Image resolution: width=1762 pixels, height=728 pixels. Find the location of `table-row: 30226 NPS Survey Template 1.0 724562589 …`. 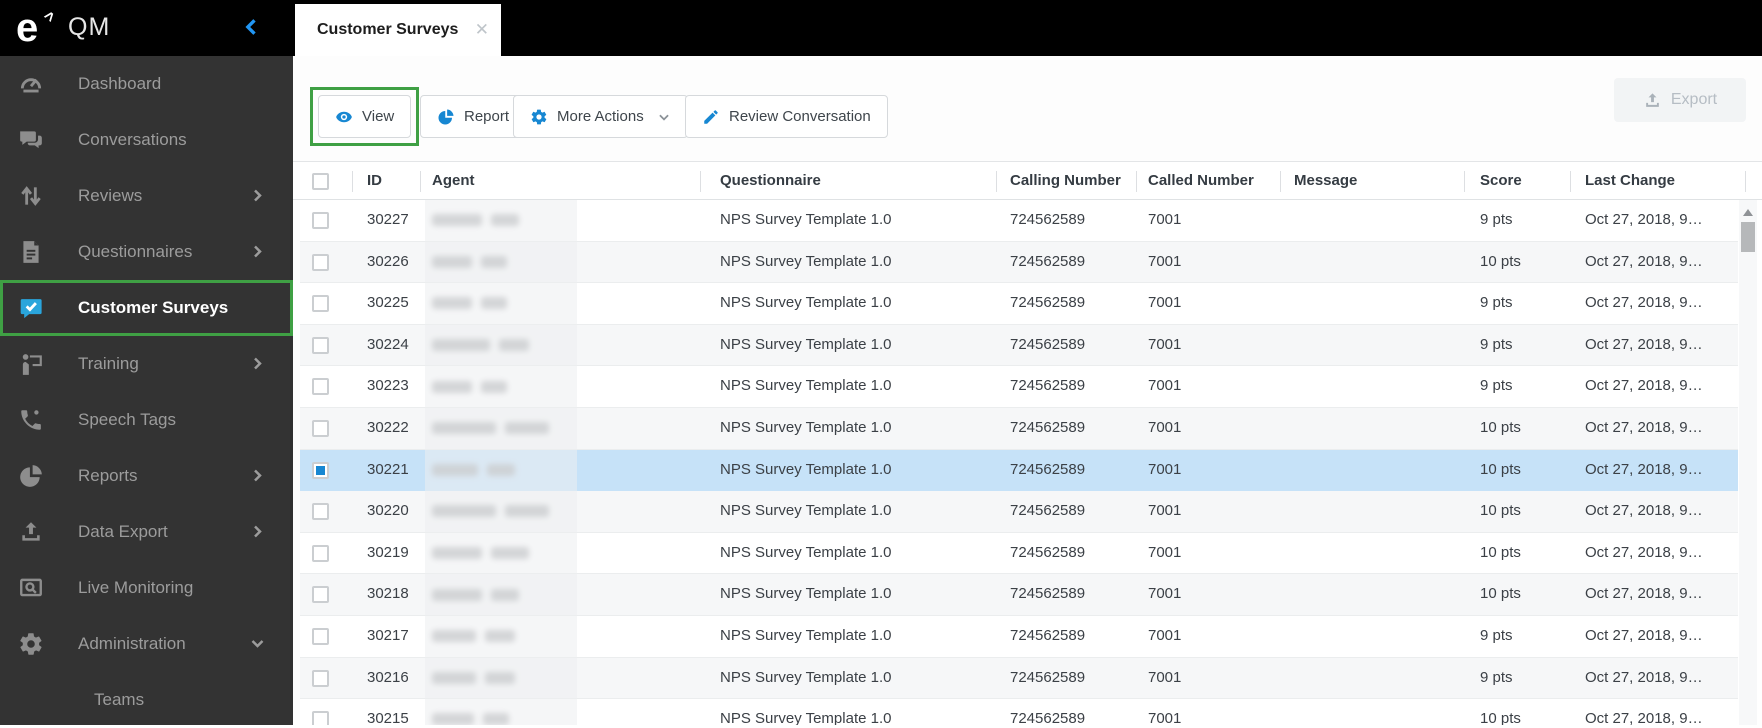

table-row: 30226 NPS Survey Template 1.0 724562589 … is located at coordinates (1019, 262).